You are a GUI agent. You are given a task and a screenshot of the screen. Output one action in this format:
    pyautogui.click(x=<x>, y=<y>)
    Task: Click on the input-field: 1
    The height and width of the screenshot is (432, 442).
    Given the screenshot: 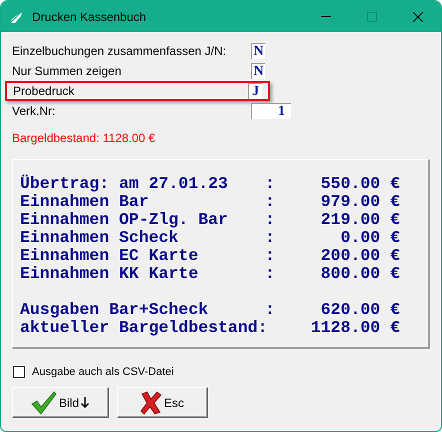 What is the action you would take?
    pyautogui.click(x=271, y=111)
    